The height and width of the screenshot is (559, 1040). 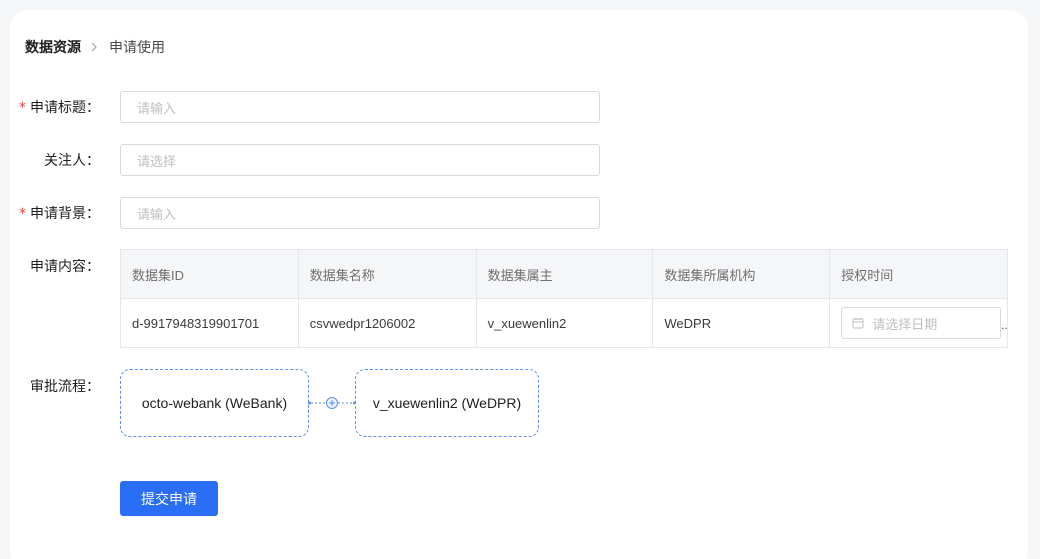 I want to click on background-input-placeholder: 请输入, so click(x=157, y=214).